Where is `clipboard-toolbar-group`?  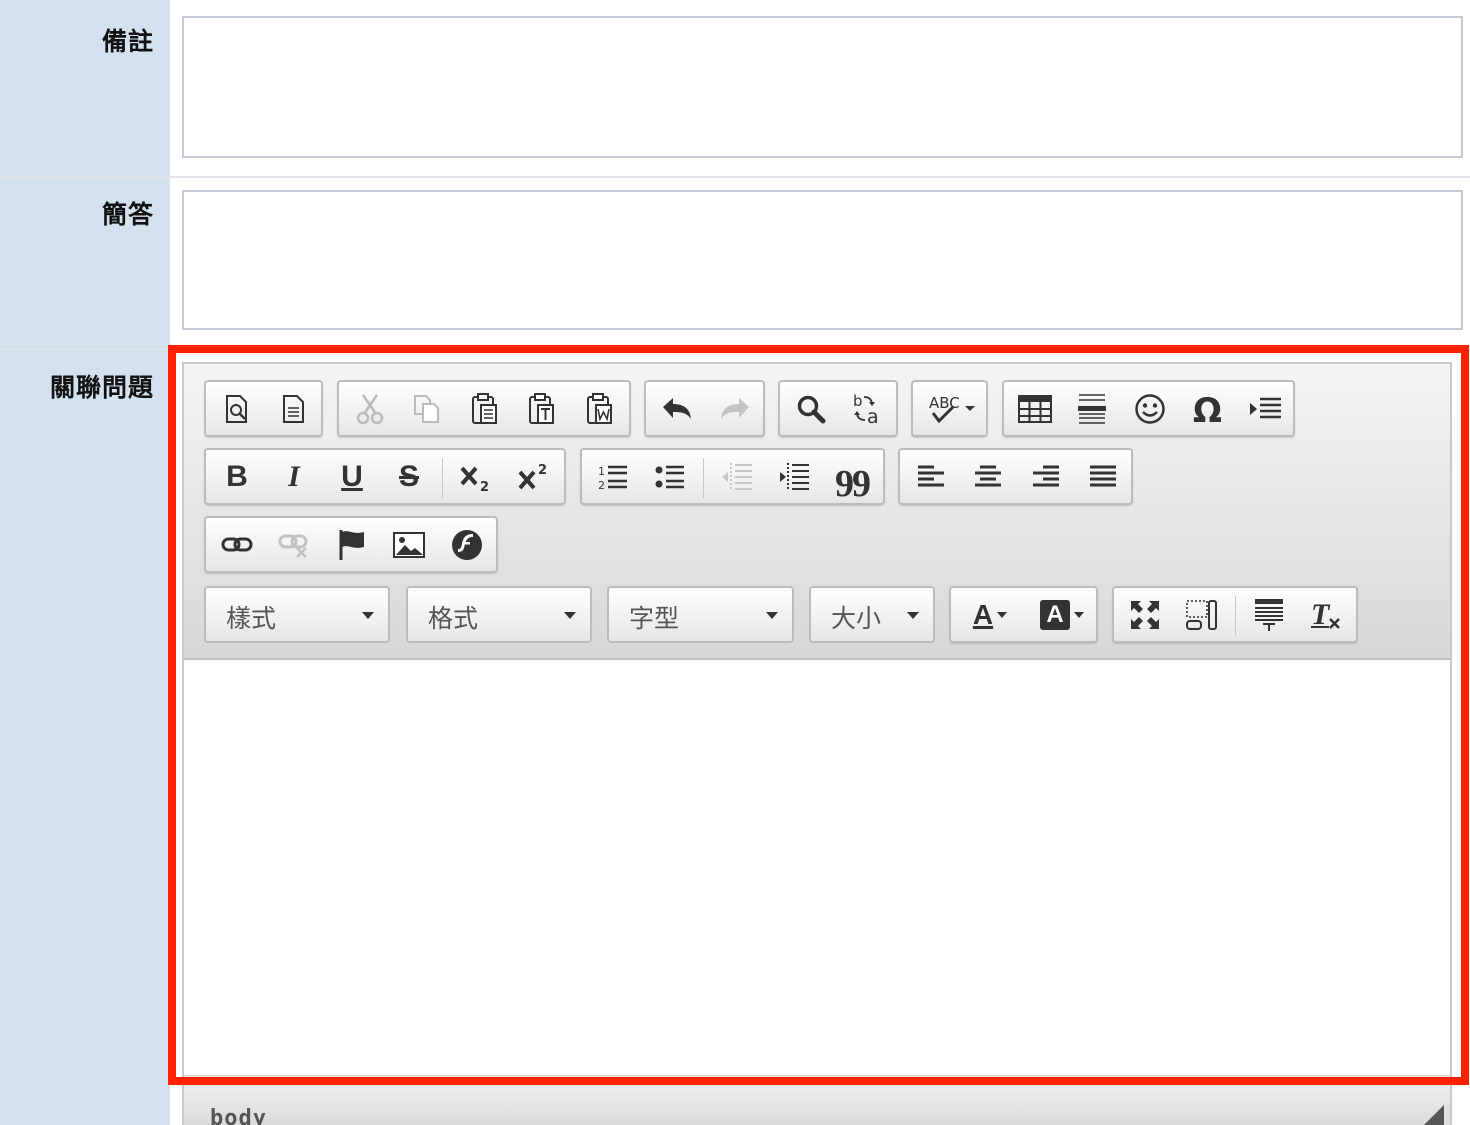 clipboard-toolbar-group is located at coordinates (484, 408).